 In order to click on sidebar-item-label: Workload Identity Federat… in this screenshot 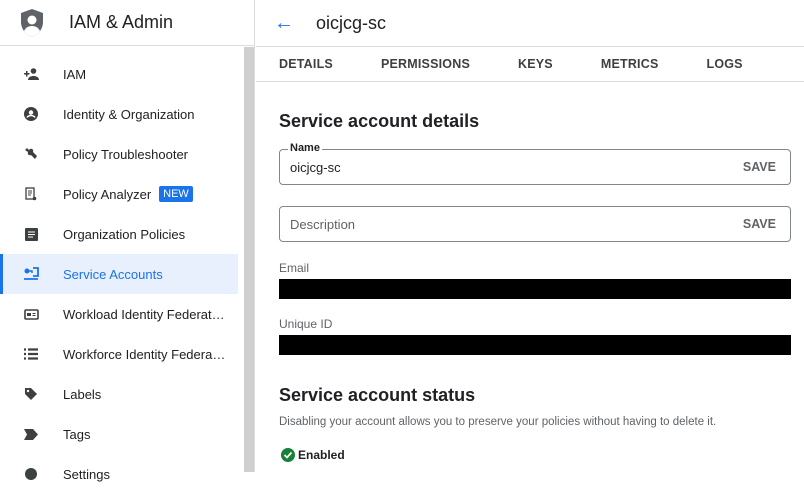, I will do `click(144, 314)`.